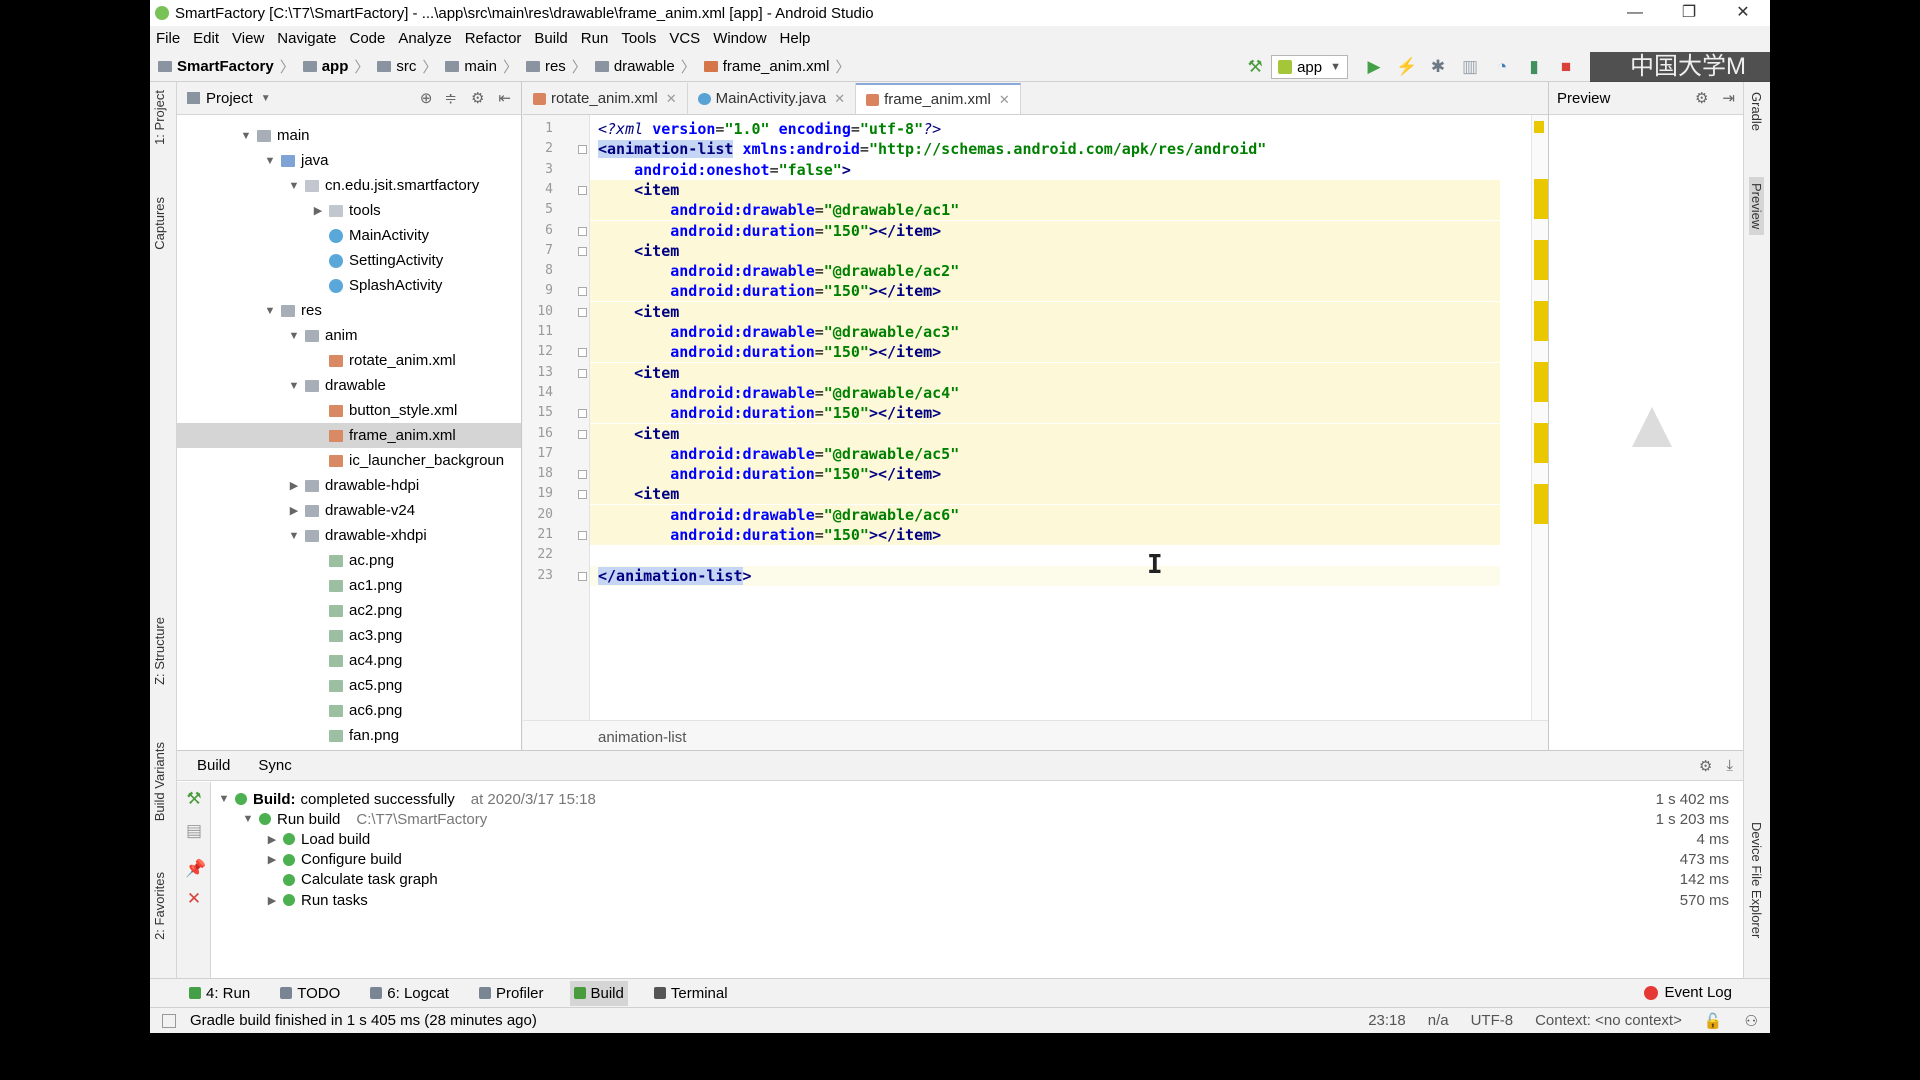 This screenshot has height=1080, width=1920. Describe the element at coordinates (213, 765) in the screenshot. I see `build-tab: Build` at that location.